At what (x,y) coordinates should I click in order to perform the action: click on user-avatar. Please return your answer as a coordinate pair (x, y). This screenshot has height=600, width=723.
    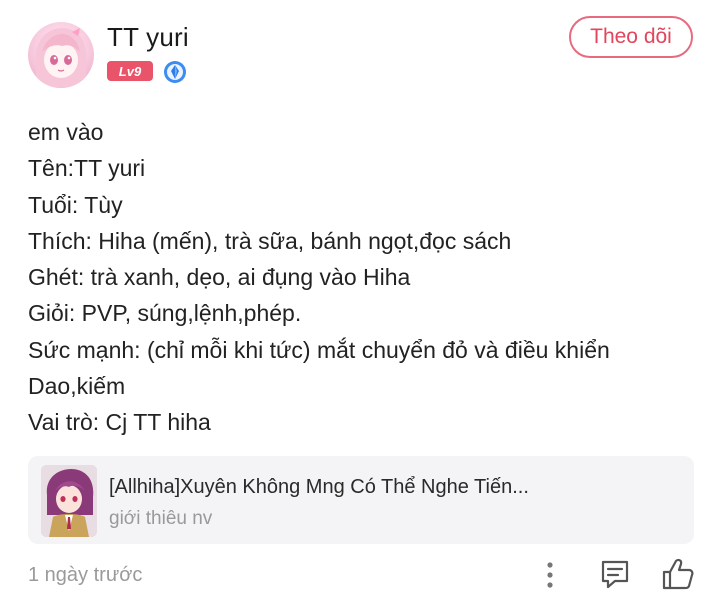
    Looking at the image, I should click on (61, 55).